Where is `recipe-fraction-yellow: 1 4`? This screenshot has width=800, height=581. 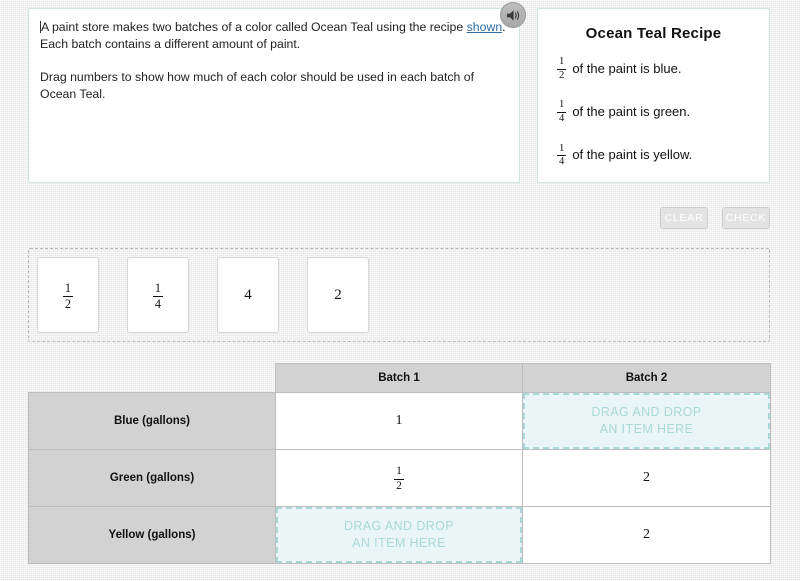 recipe-fraction-yellow: 1 4 is located at coordinates (562, 155).